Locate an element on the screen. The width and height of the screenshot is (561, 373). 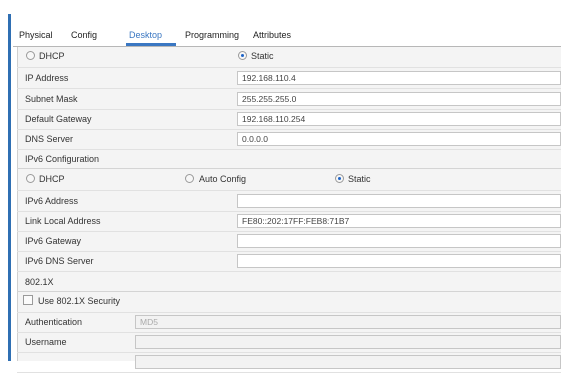
default-gateway-input: 192.168.110.254 is located at coordinates (399, 119).